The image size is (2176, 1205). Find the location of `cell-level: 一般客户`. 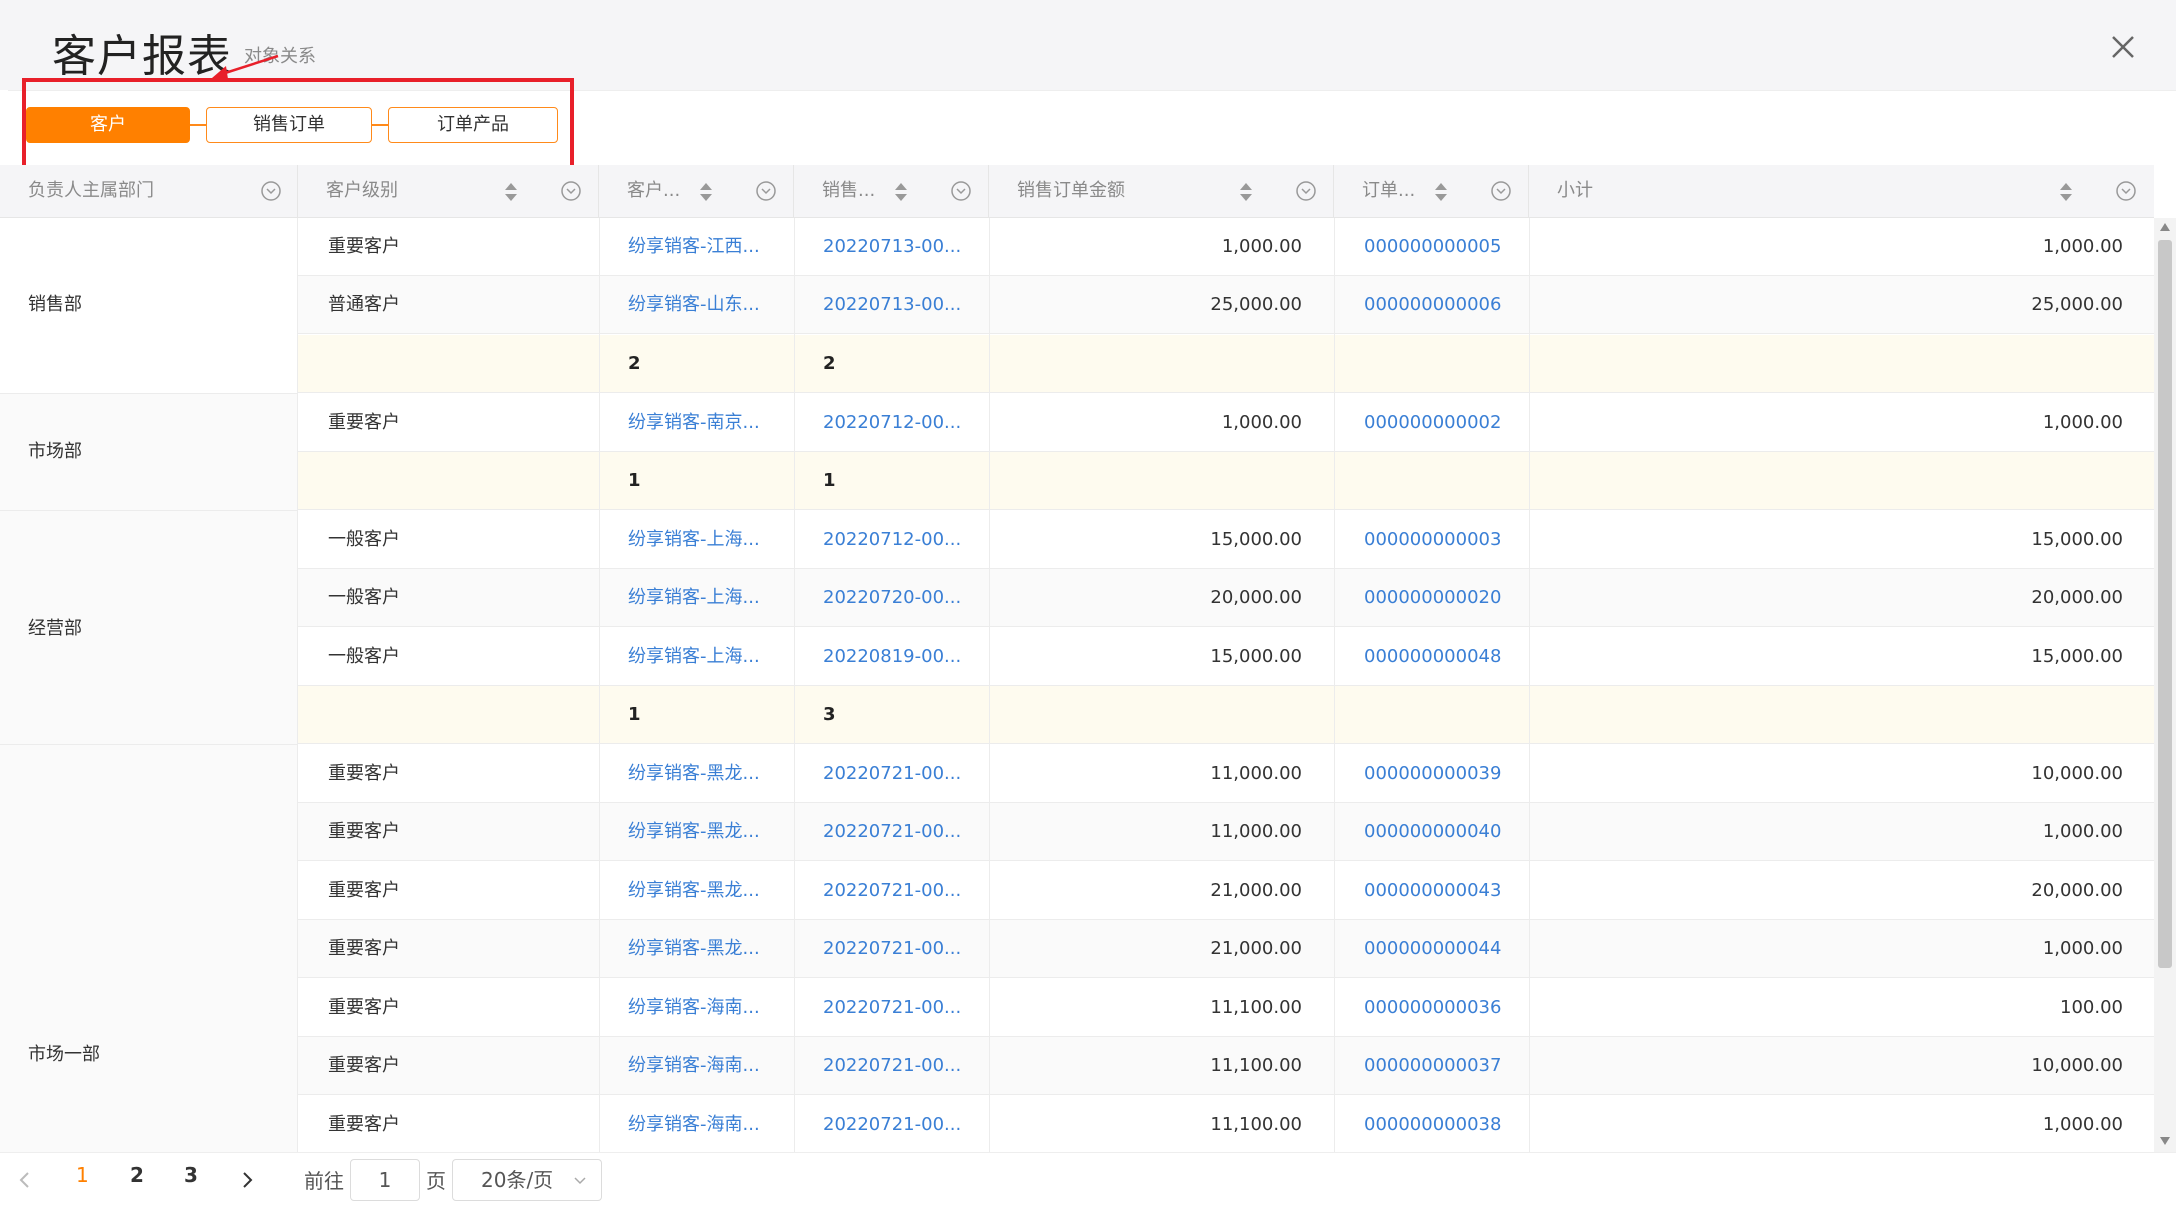

cell-level: 一般客户 is located at coordinates (364, 597).